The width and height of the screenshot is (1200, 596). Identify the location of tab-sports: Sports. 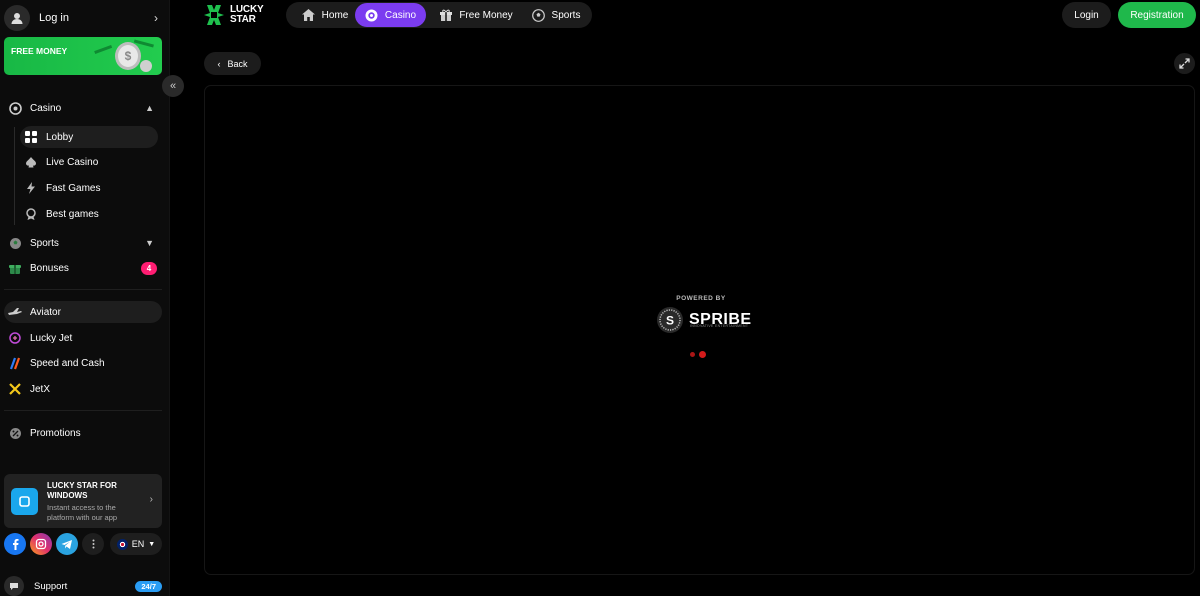
(556, 15).